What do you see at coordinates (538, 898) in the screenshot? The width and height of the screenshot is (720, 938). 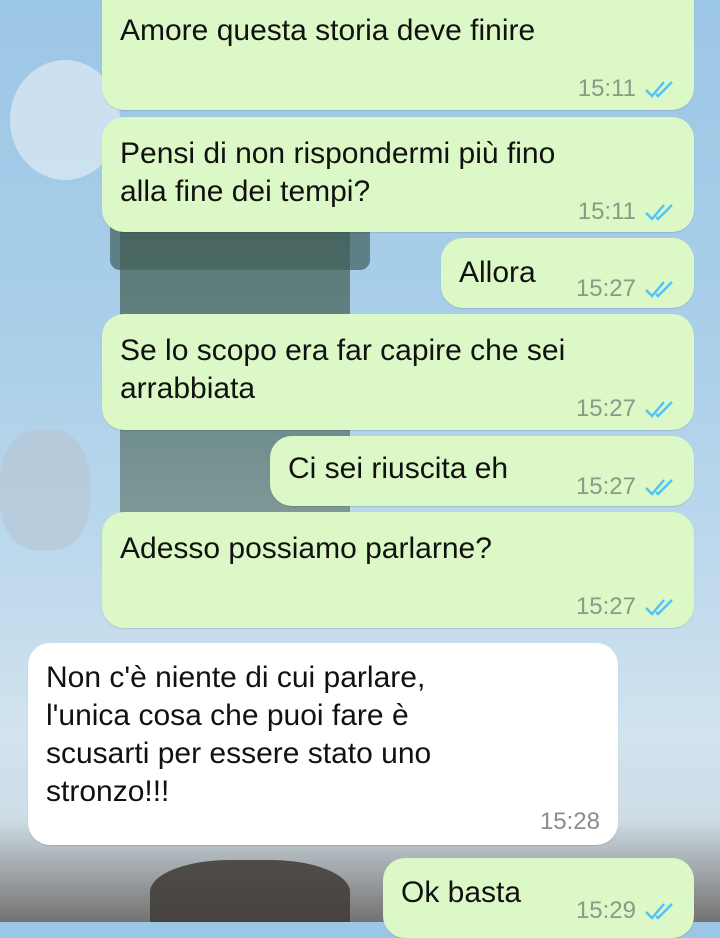 I see `message-bubble-outgoing: Ok basta 15:29` at bounding box center [538, 898].